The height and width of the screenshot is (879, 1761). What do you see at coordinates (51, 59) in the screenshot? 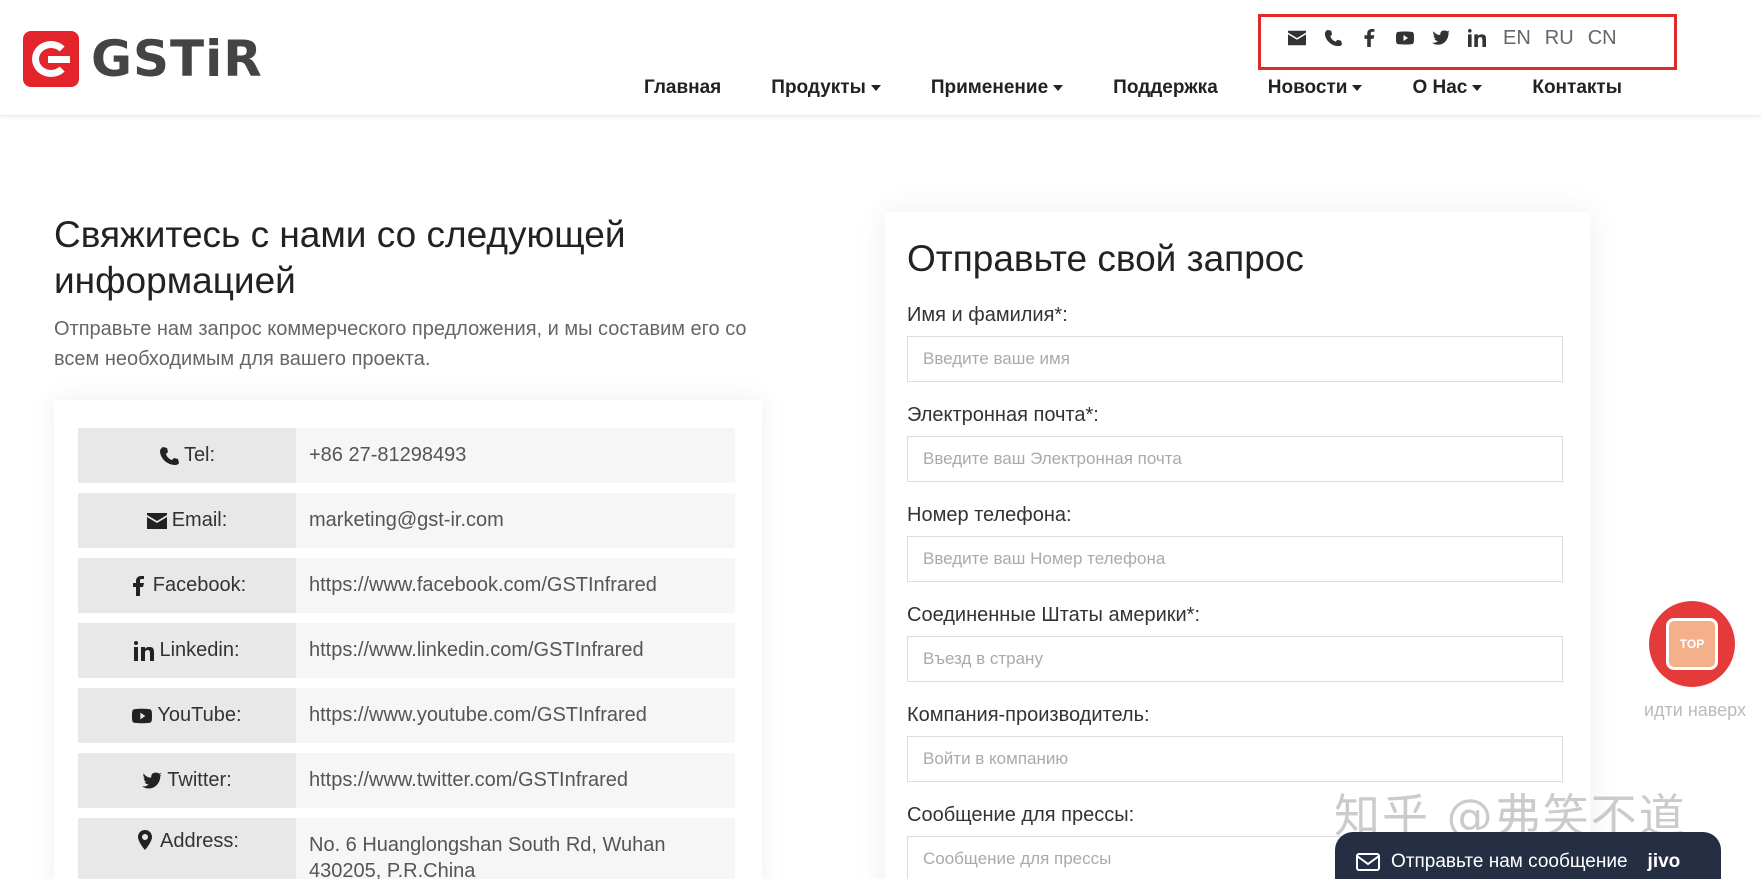
I see `logo-mark-icon` at bounding box center [51, 59].